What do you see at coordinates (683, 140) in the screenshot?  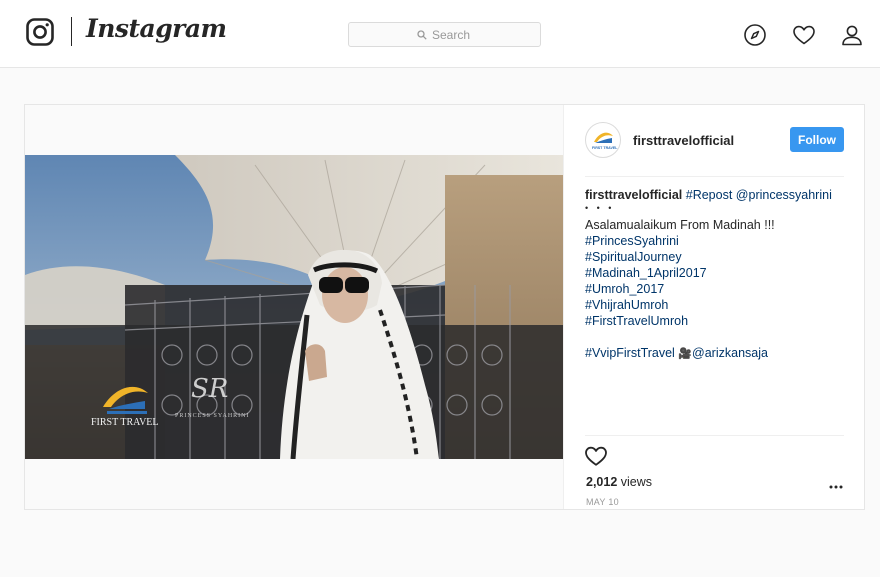 I see `post-author-username: firsttravelofficial` at bounding box center [683, 140].